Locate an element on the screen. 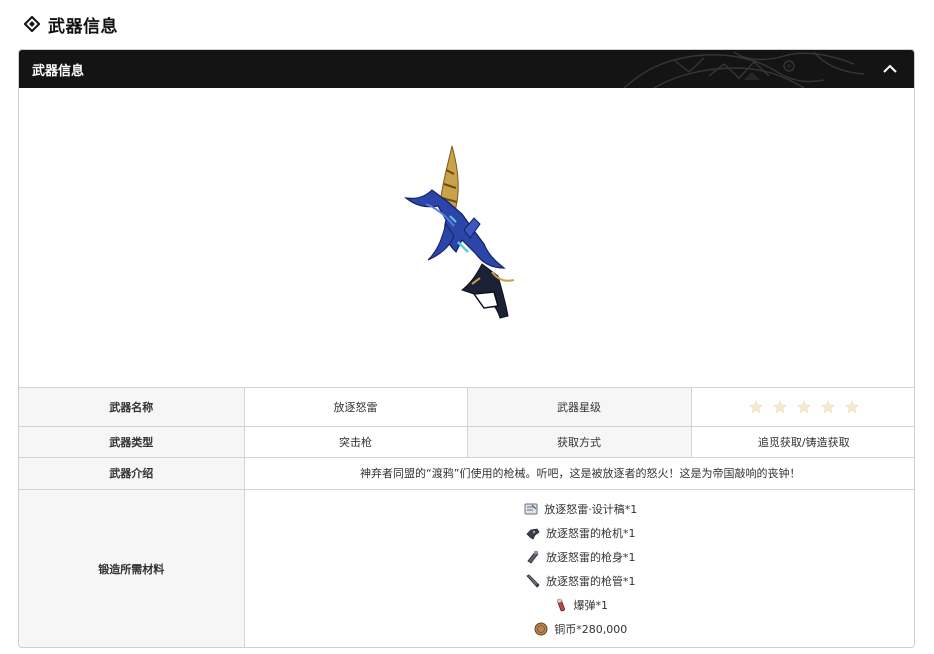 The width and height of the screenshot is (934, 654). material-text: 爆弹*1 is located at coordinates (591, 605).